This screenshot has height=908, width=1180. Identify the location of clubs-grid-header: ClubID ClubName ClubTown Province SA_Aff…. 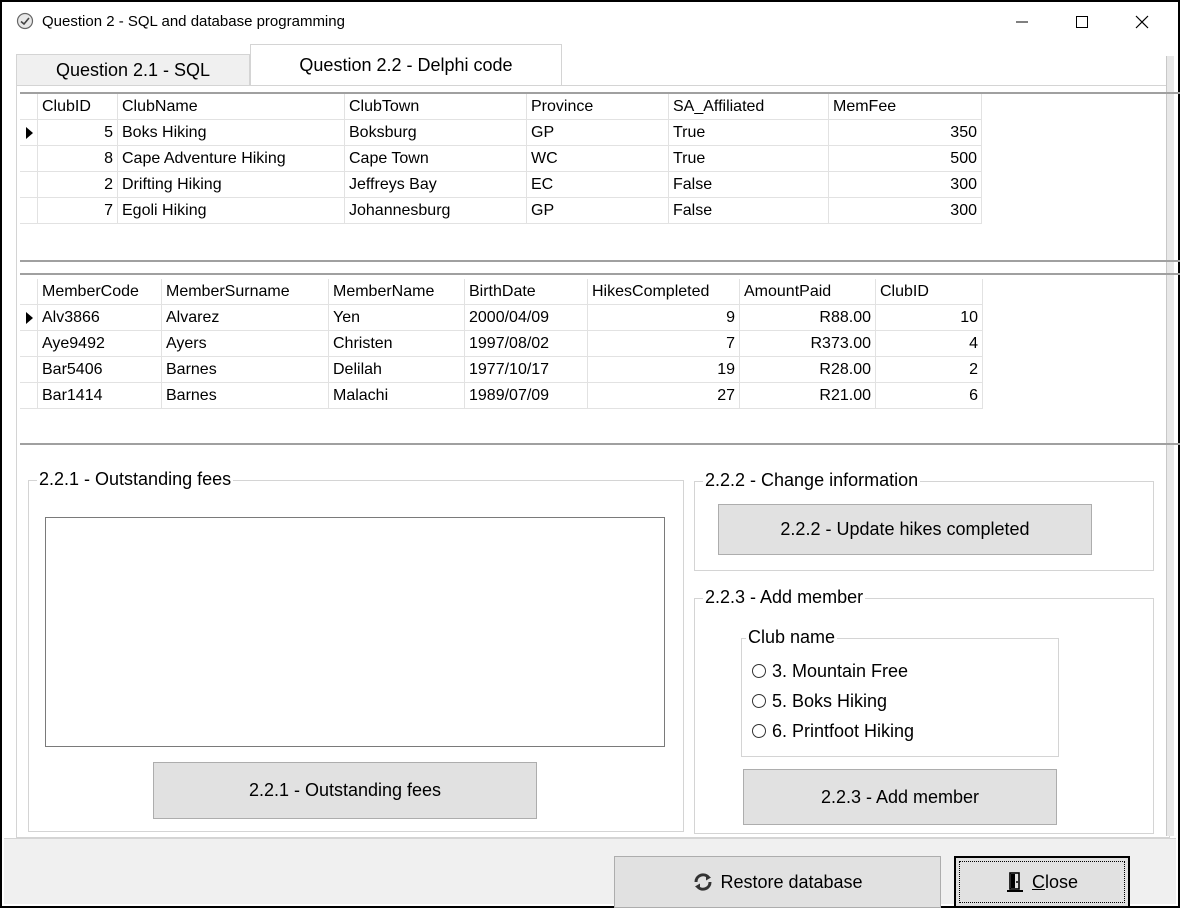
(501, 107).